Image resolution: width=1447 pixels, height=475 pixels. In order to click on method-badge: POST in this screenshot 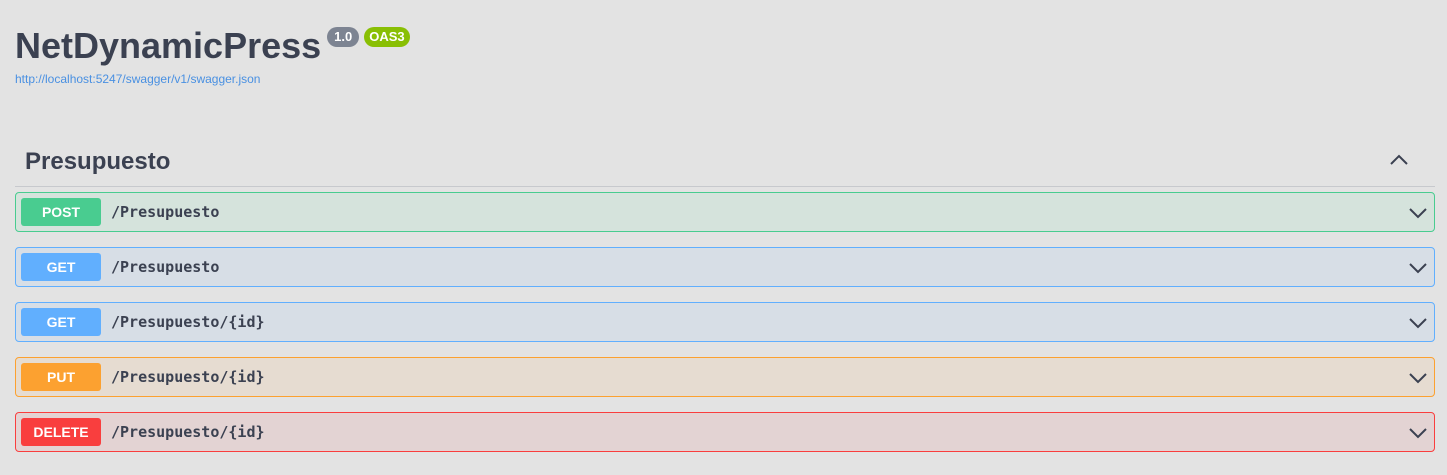, I will do `click(61, 212)`.